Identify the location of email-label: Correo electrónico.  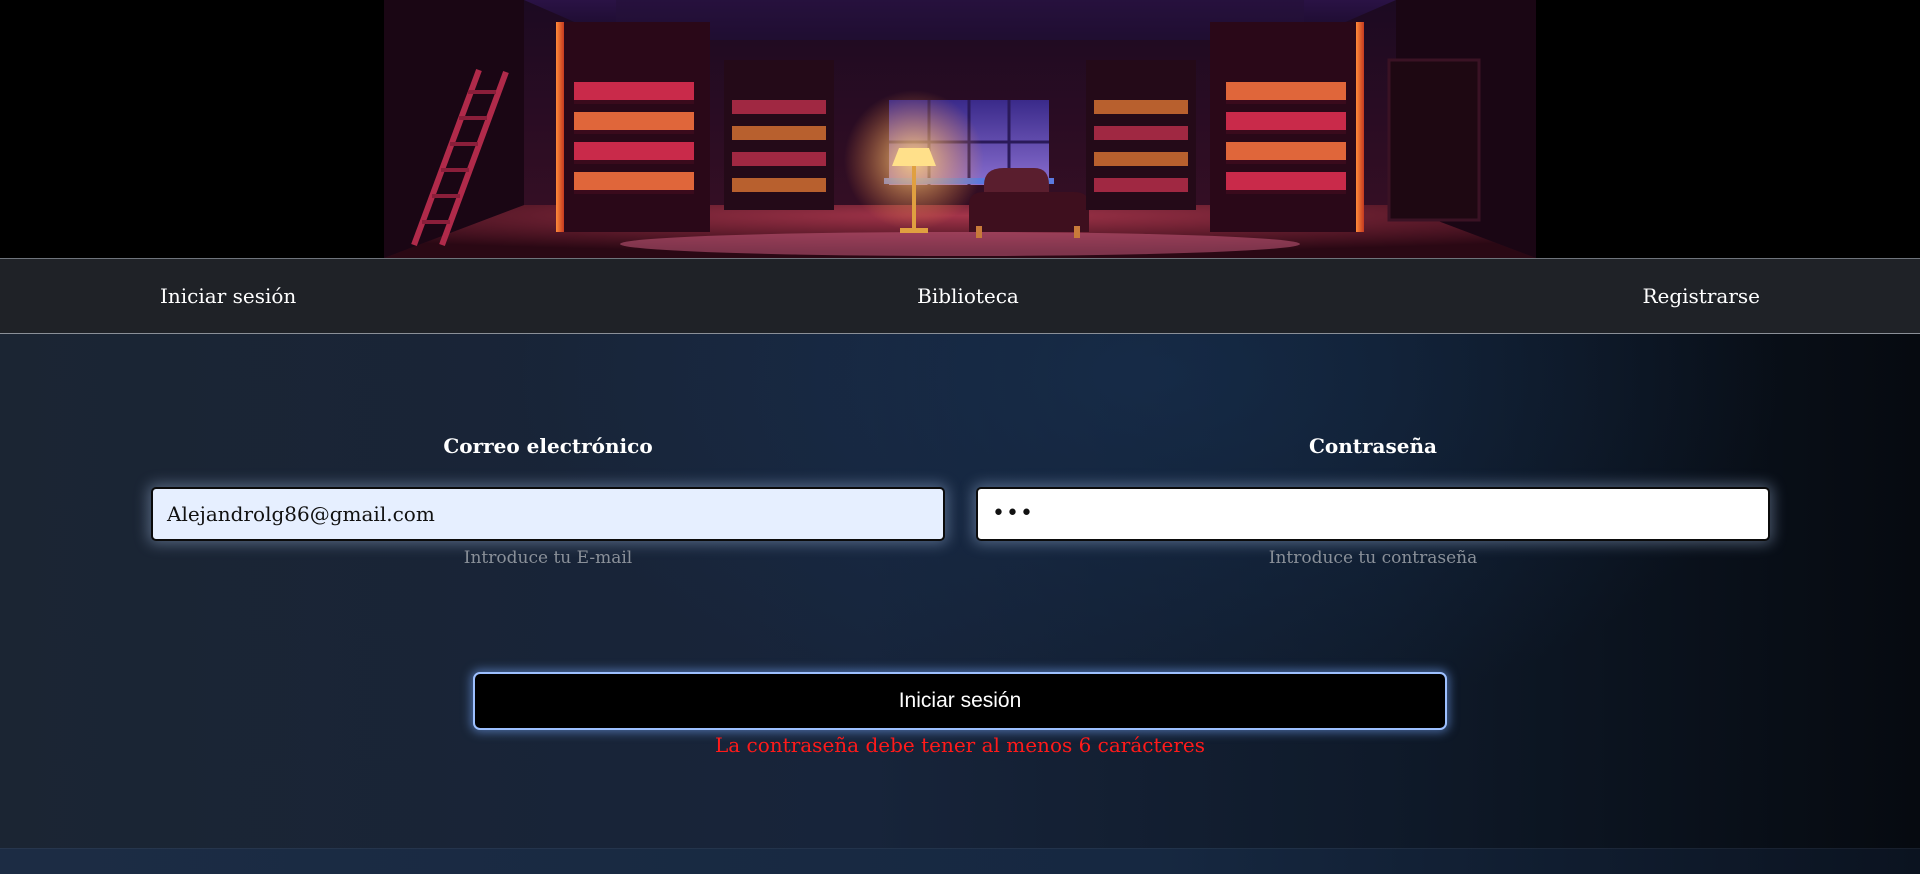
(548, 446).